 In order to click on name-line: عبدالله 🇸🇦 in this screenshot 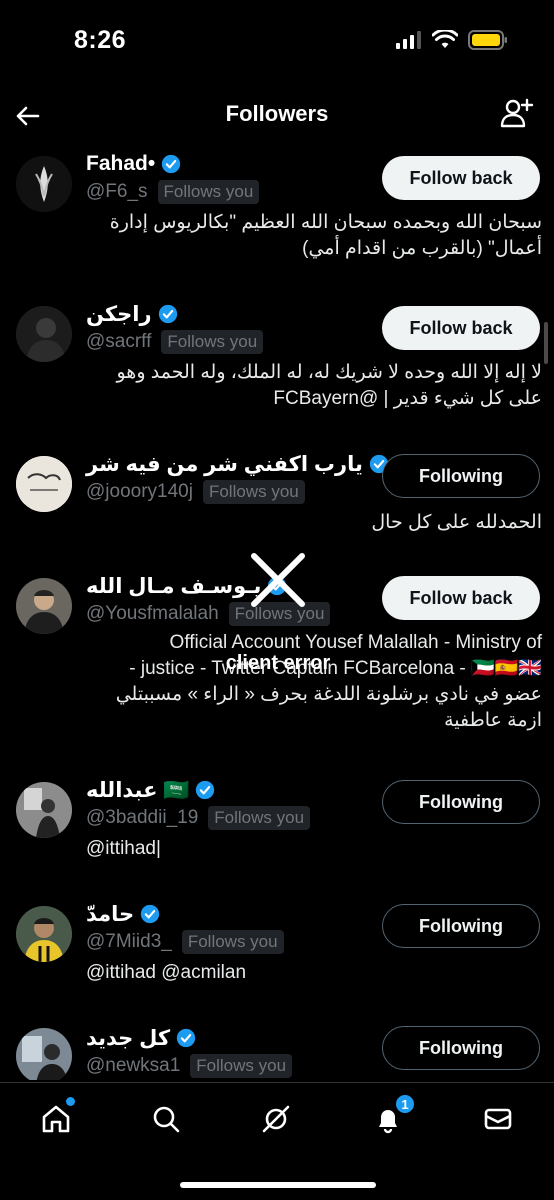, I will do `click(150, 790)`.